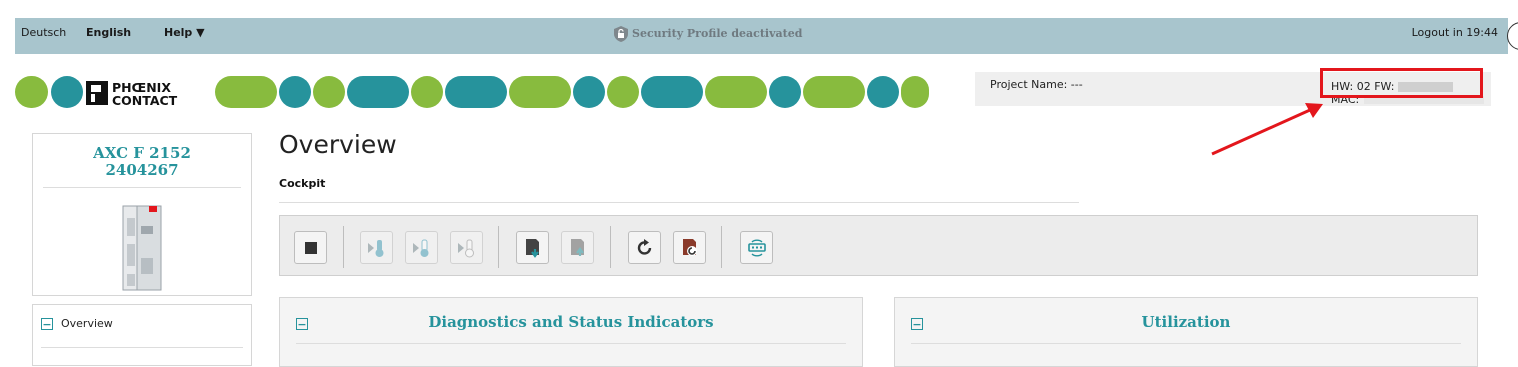 This screenshot has width=1518, height=367. Describe the element at coordinates (108, 32) in the screenshot. I see `language-english-link: English` at that location.